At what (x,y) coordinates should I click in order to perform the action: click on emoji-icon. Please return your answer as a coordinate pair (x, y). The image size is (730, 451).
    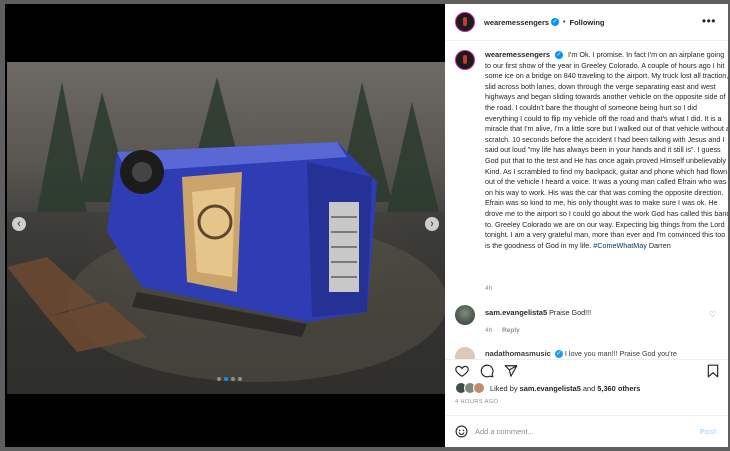
    Looking at the image, I should click on (461, 434).